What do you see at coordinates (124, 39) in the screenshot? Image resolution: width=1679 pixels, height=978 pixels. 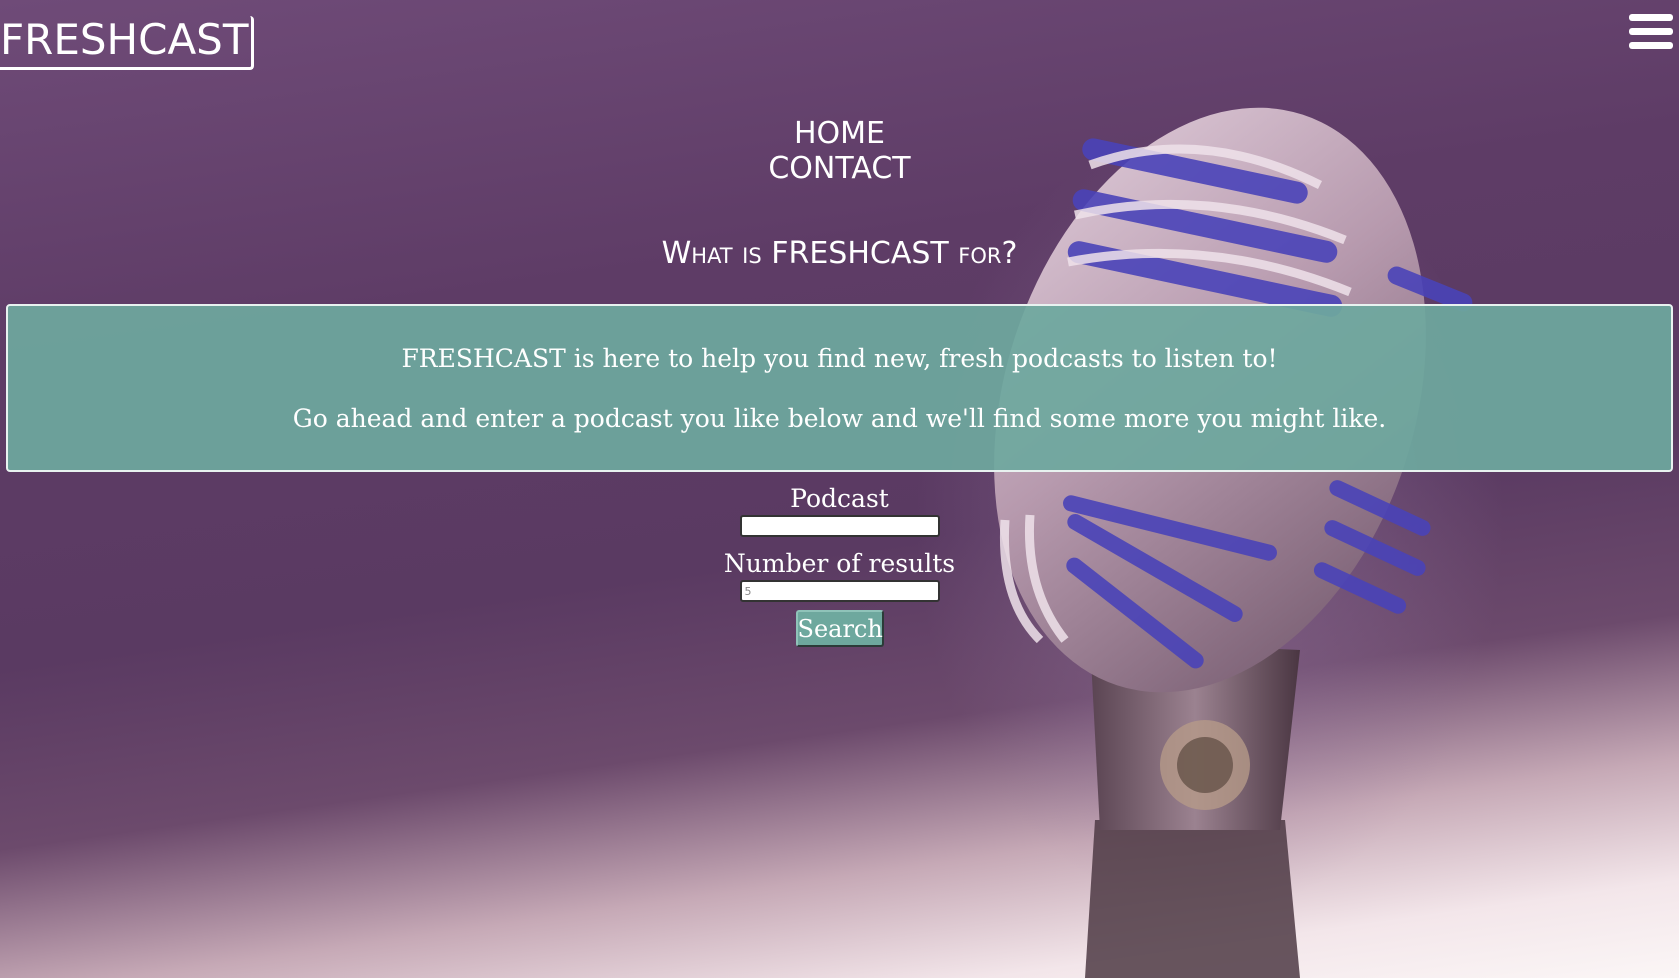 I see `logo-text: FRESHCAST` at bounding box center [124, 39].